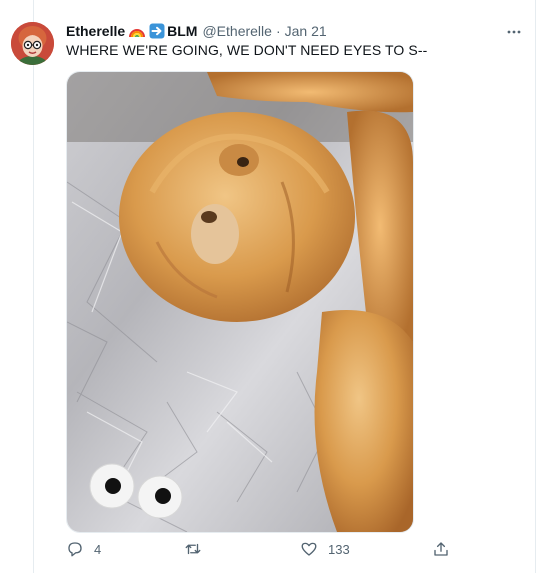  Describe the element at coordinates (95, 31) in the screenshot. I see `display-name: Etherelle` at that location.